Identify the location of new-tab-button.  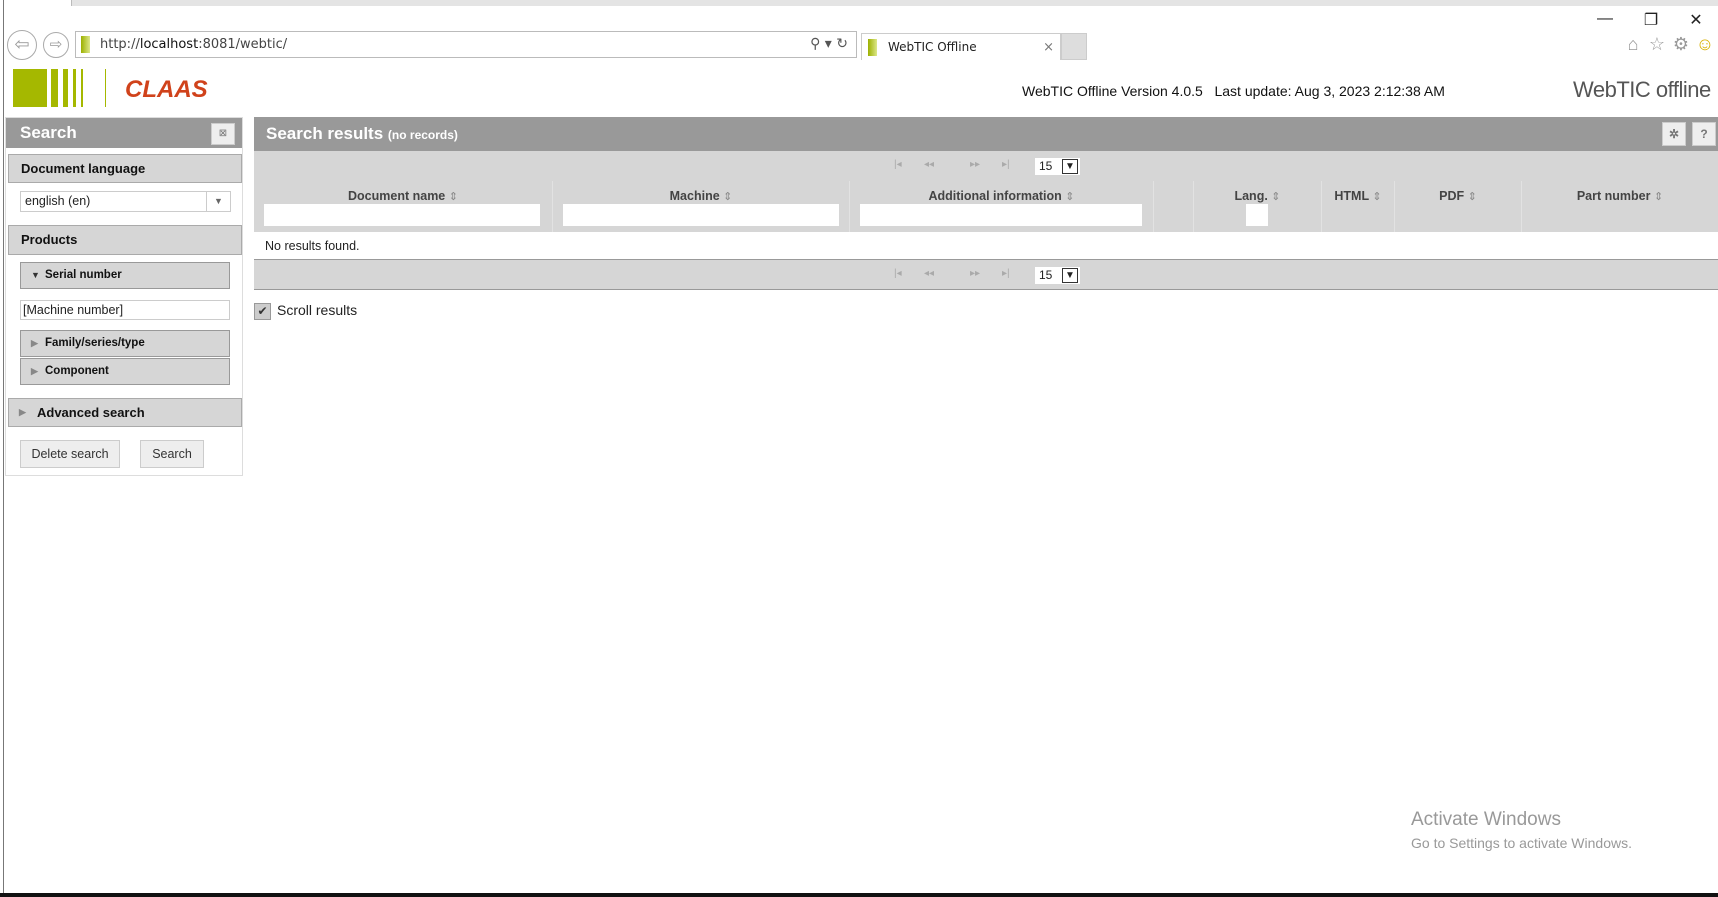
(1074, 46).